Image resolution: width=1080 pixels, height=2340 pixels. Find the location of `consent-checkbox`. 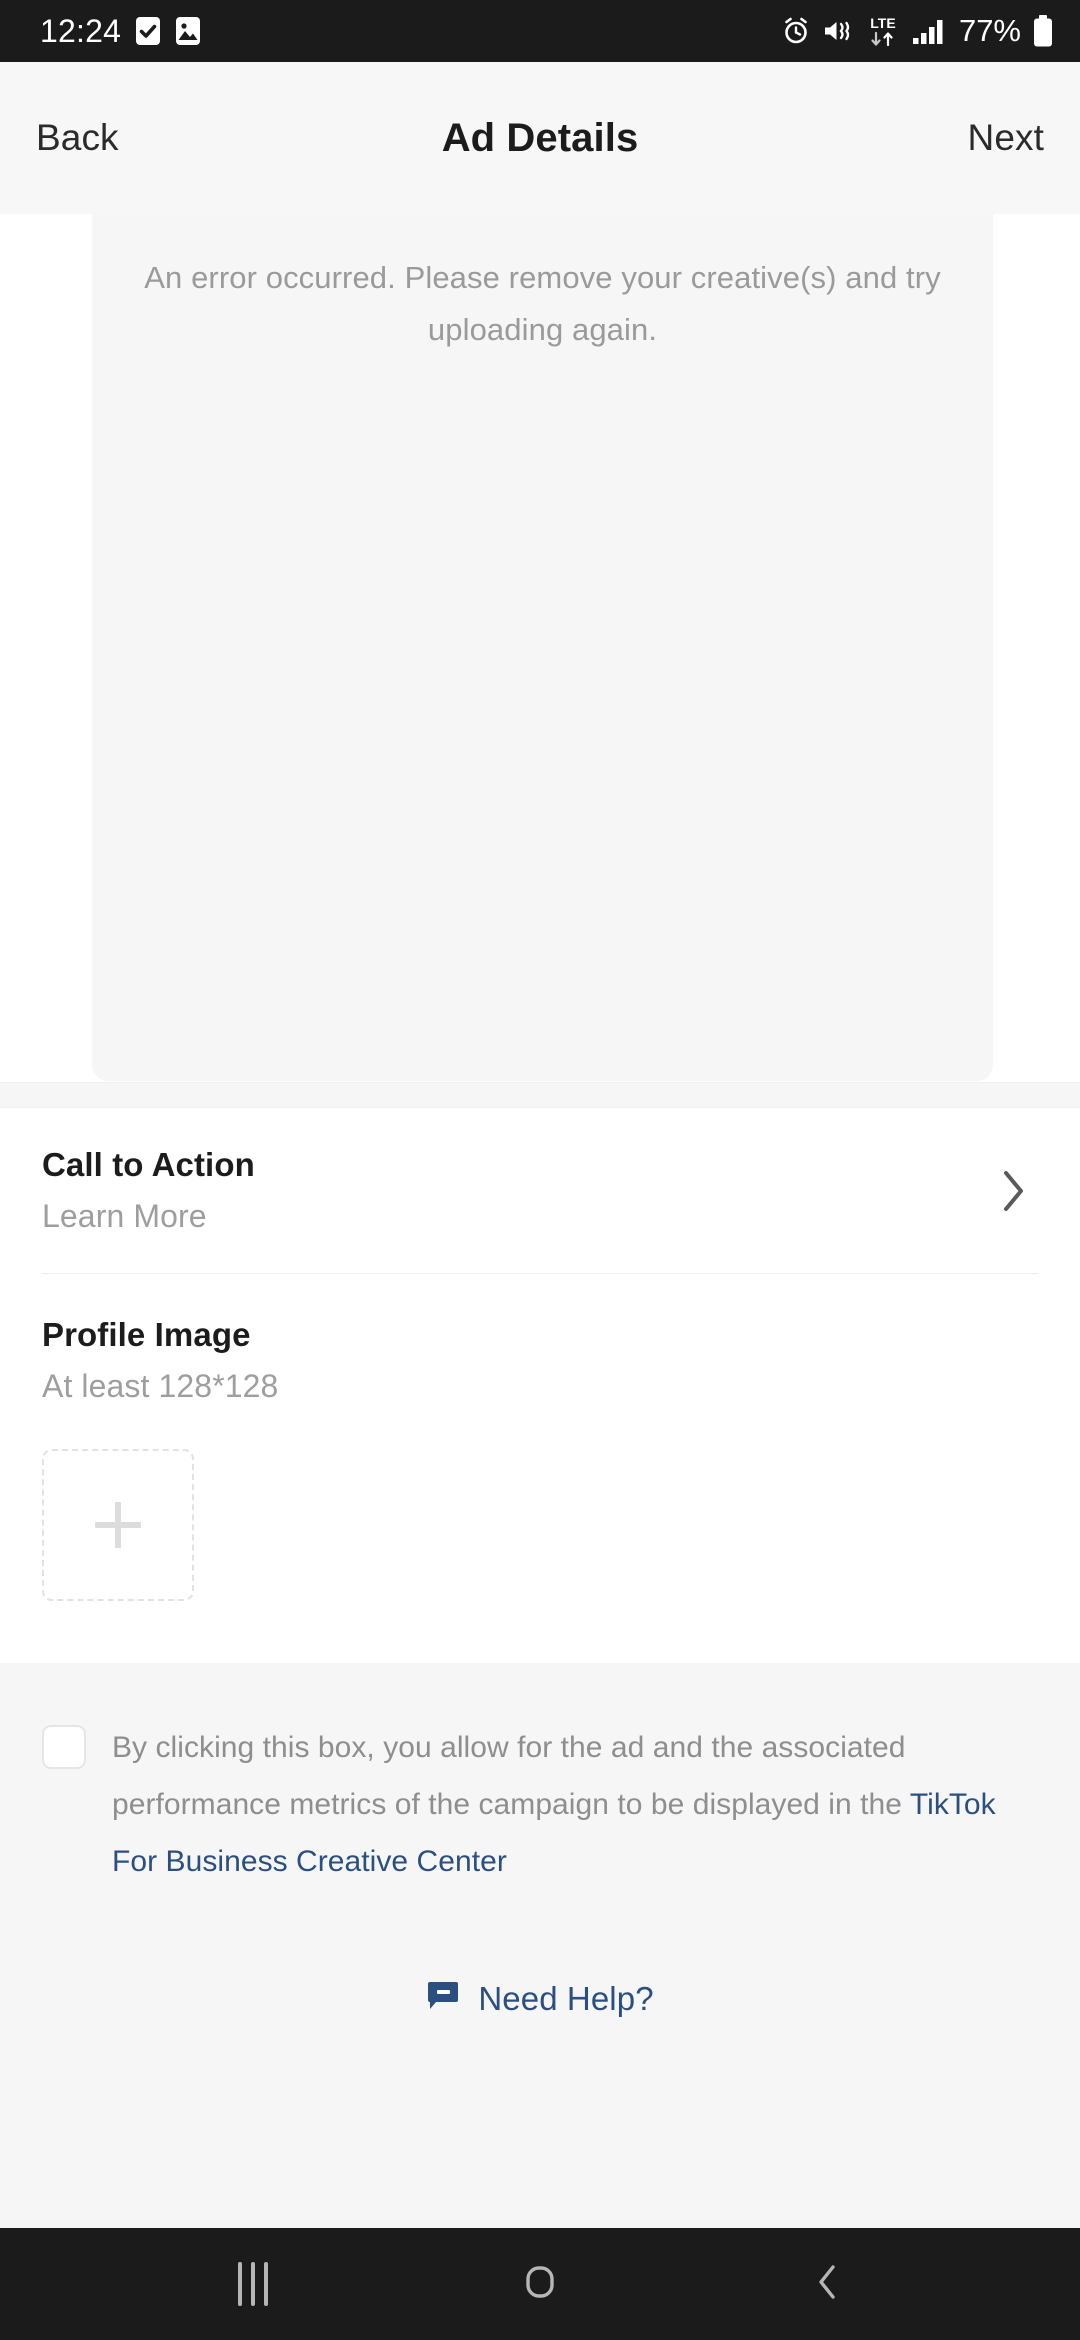

consent-checkbox is located at coordinates (64, 1747).